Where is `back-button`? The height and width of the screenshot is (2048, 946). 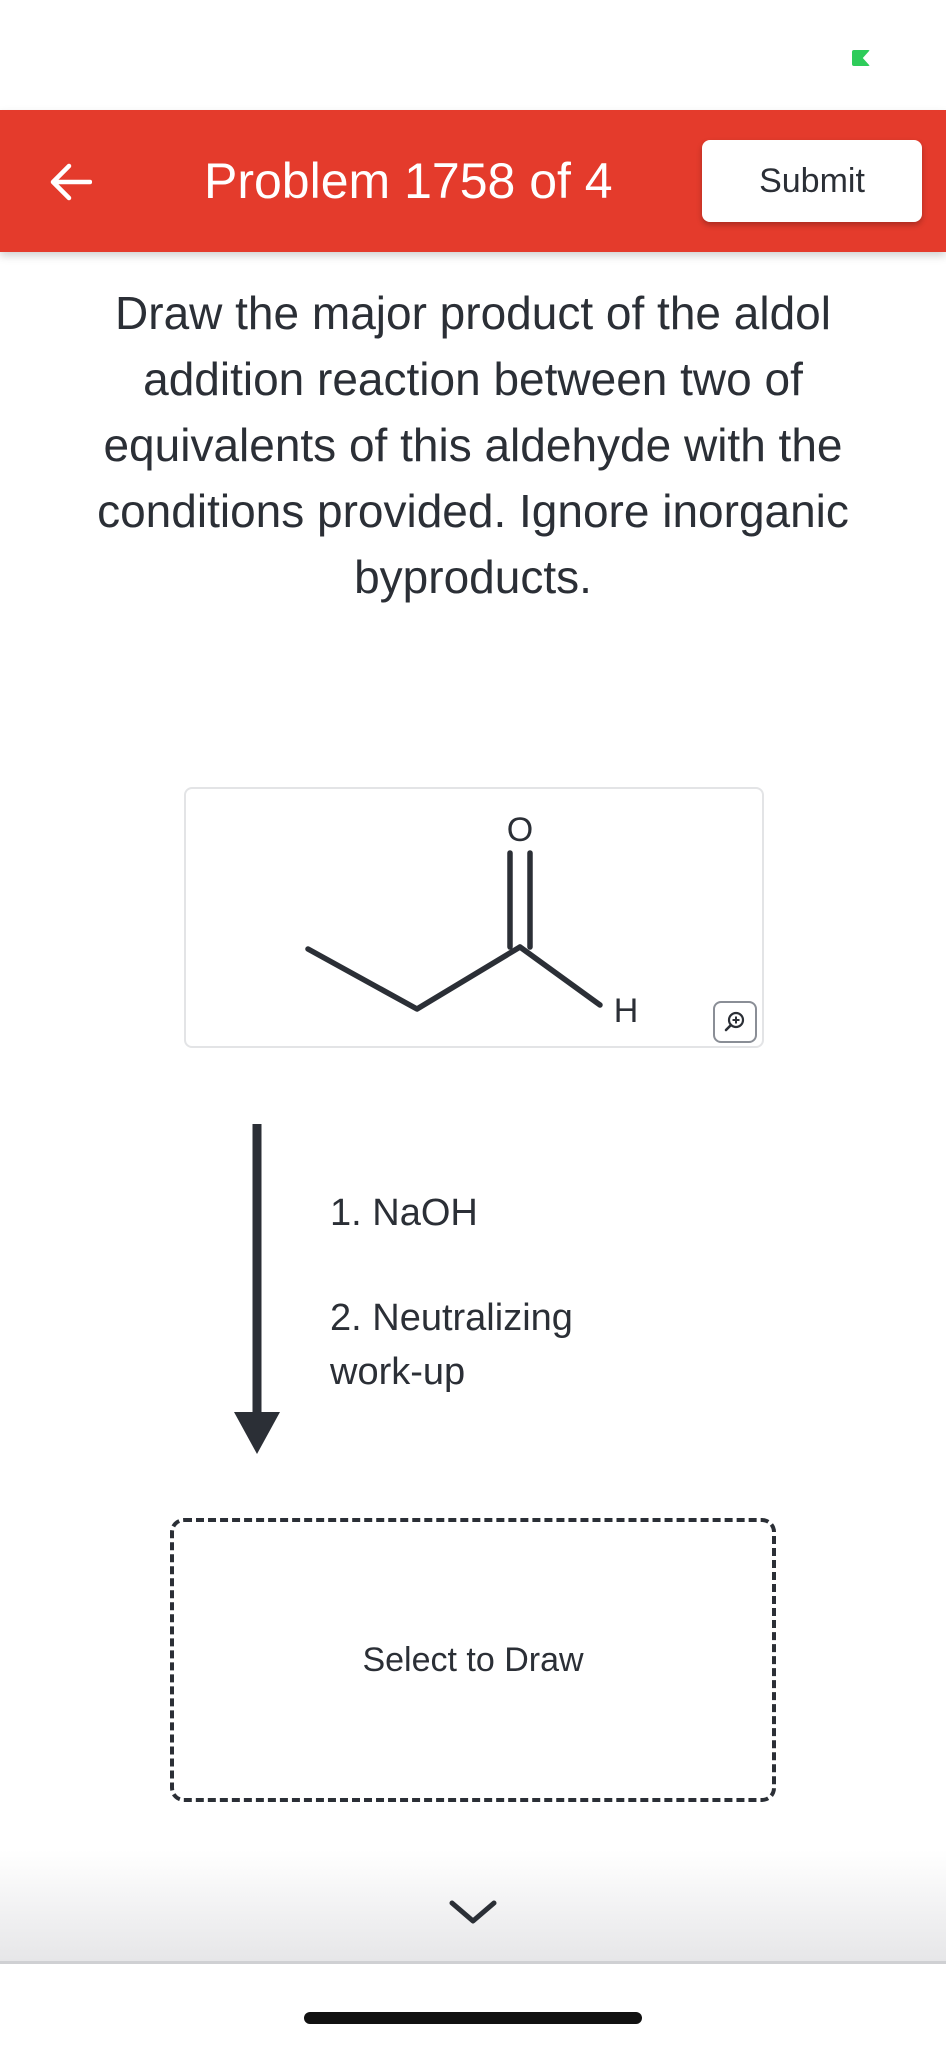 back-button is located at coordinates (70, 182).